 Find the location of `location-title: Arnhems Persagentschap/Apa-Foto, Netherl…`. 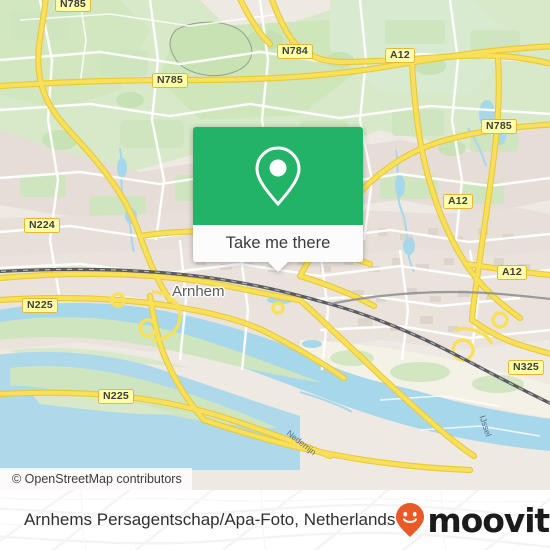

location-title: Arnhems Persagentschap/Apa-Foto, Netherl… is located at coordinates (210, 519).